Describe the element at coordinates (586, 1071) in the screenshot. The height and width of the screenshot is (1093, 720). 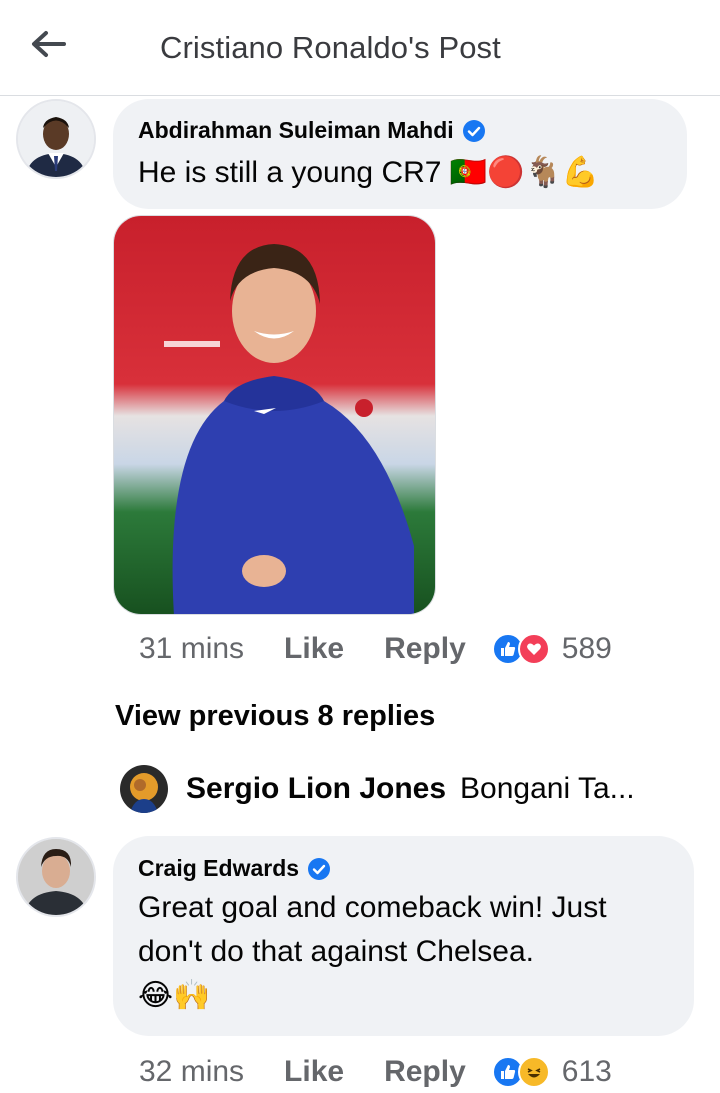
I see `reaction-count: 613` at that location.